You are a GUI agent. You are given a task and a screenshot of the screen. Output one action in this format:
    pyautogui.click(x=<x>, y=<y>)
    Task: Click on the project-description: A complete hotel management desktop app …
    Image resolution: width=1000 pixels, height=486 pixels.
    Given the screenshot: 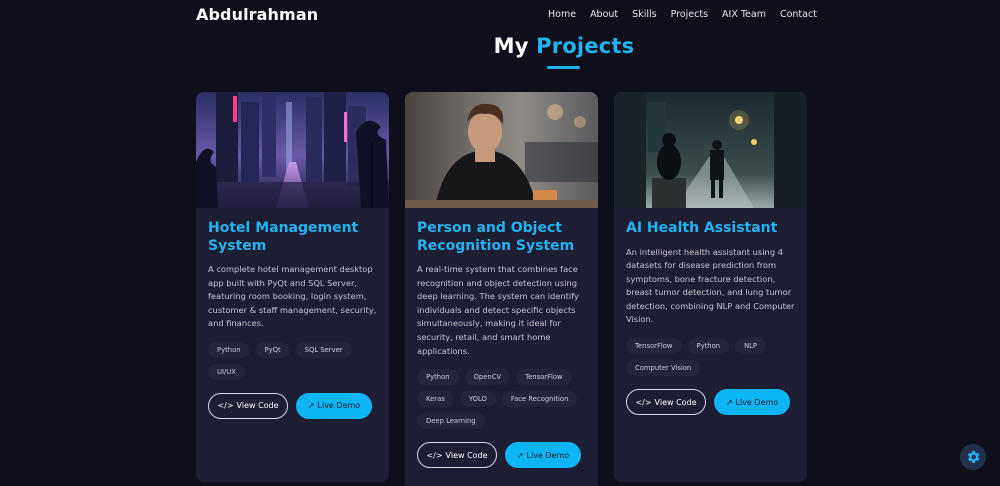 What is the action you would take?
    pyautogui.click(x=292, y=296)
    